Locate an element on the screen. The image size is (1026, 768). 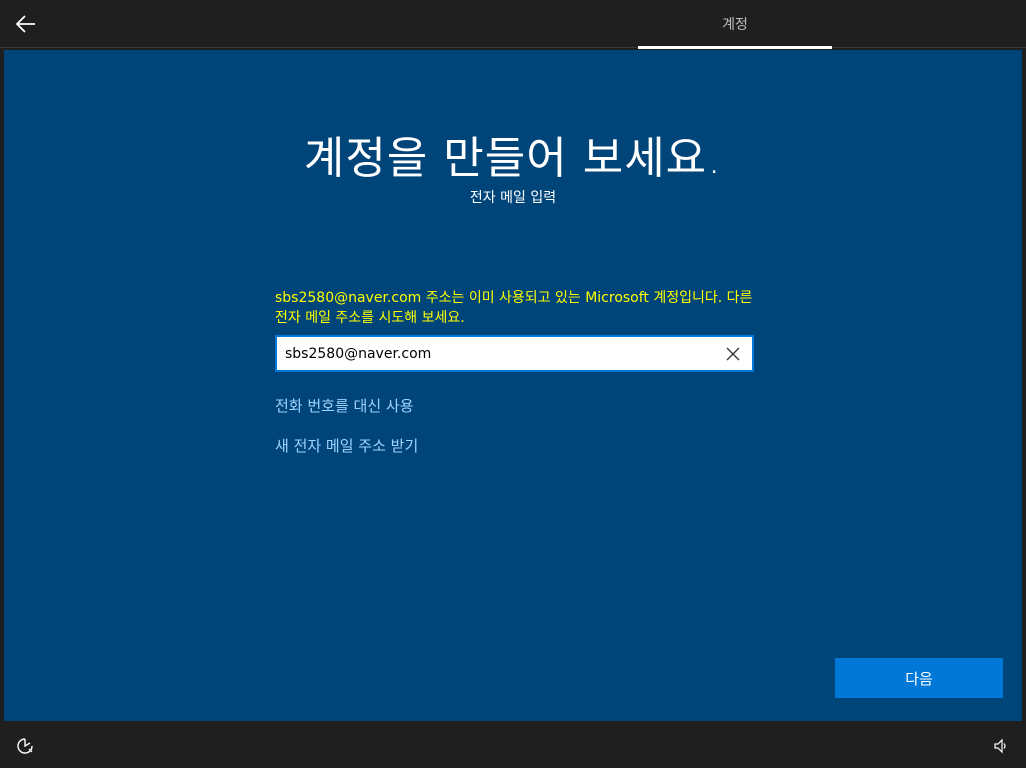
volume-icon is located at coordinates (1000, 746).